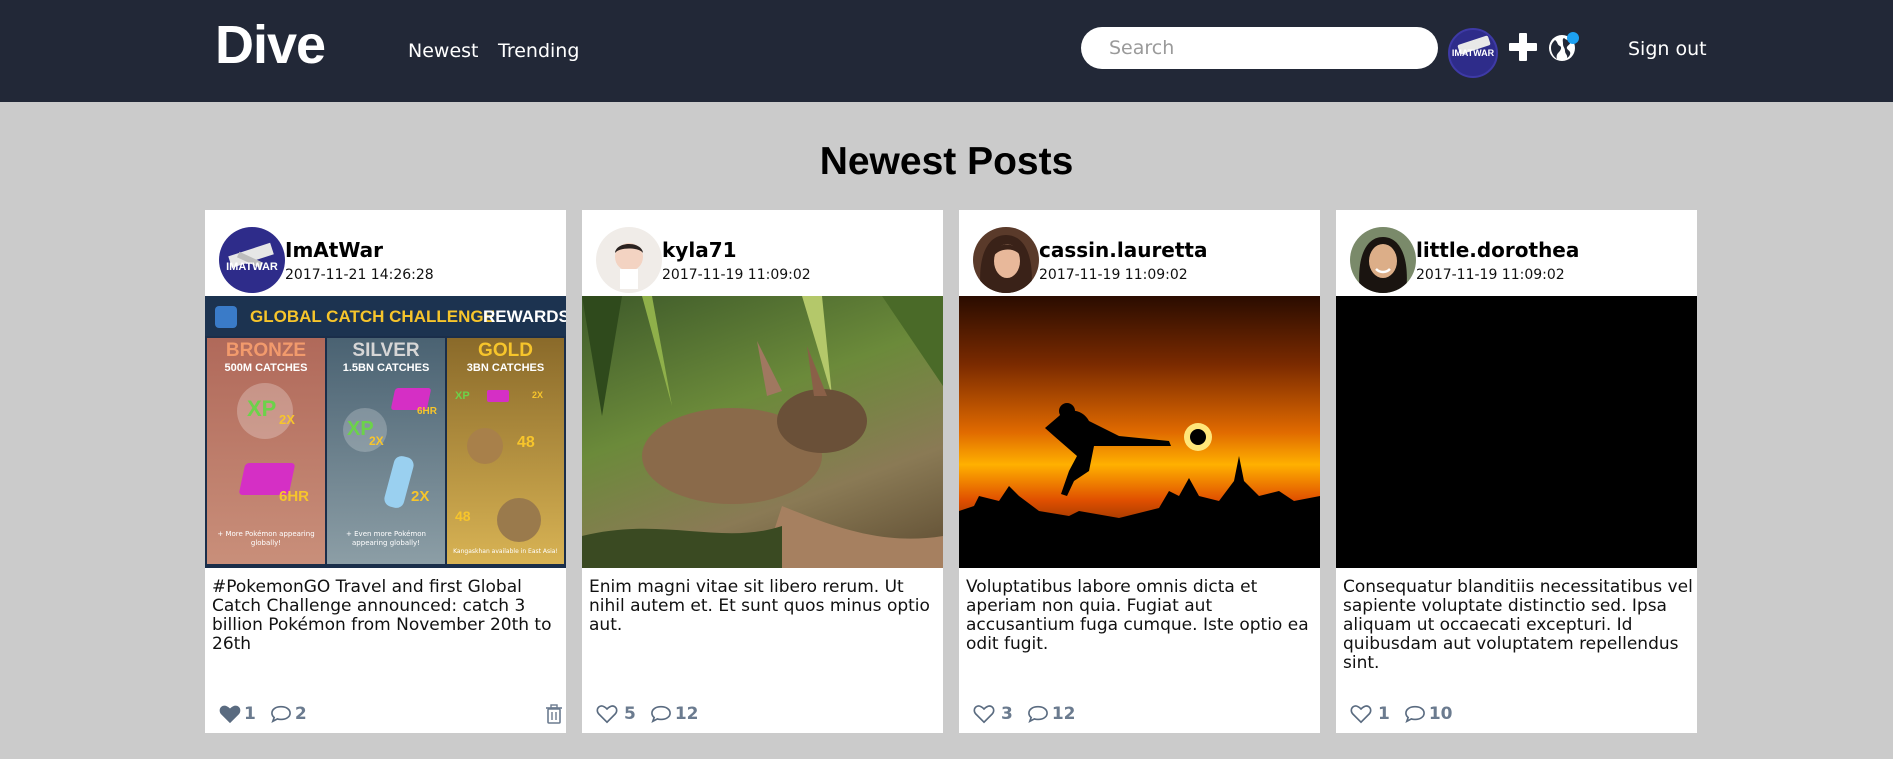 This screenshot has width=1893, height=759. I want to click on post-username: ImAtWar, so click(334, 250).